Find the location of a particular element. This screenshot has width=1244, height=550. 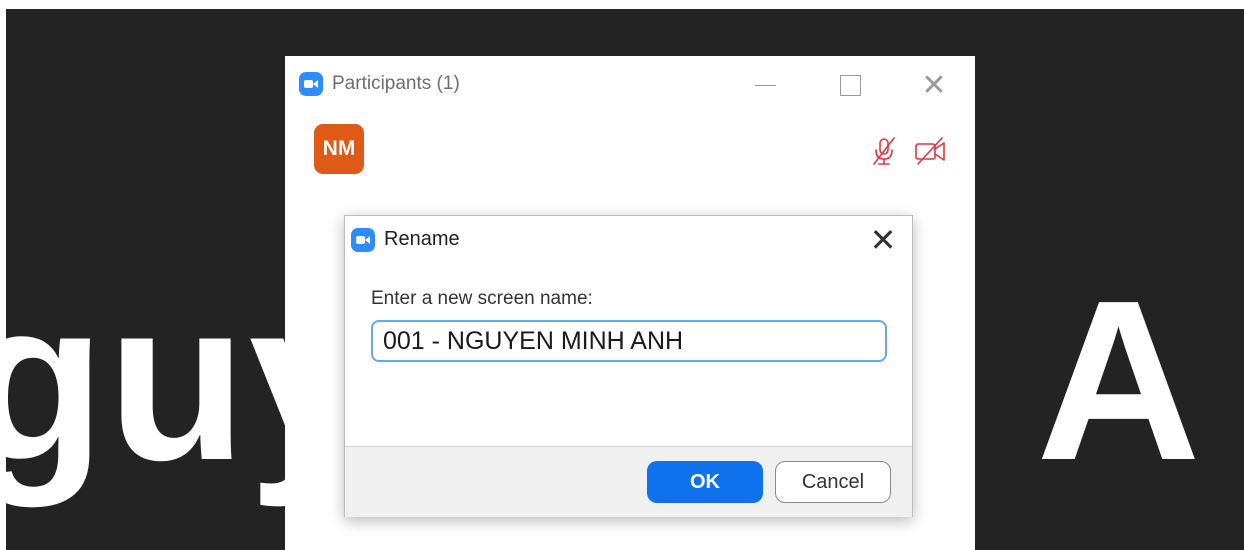

dialog-close-button: ✕ is located at coordinates (883, 240).